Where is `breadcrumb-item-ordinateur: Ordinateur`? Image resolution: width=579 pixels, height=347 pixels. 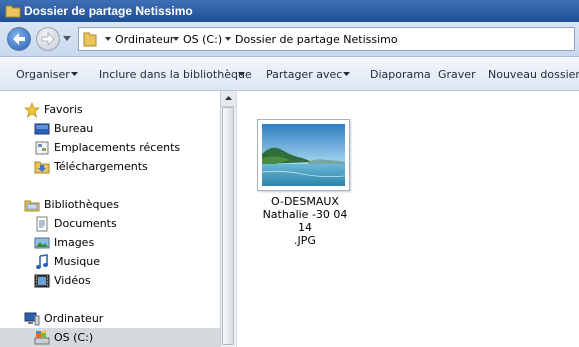 breadcrumb-item-ordinateur: Ordinateur is located at coordinates (144, 39).